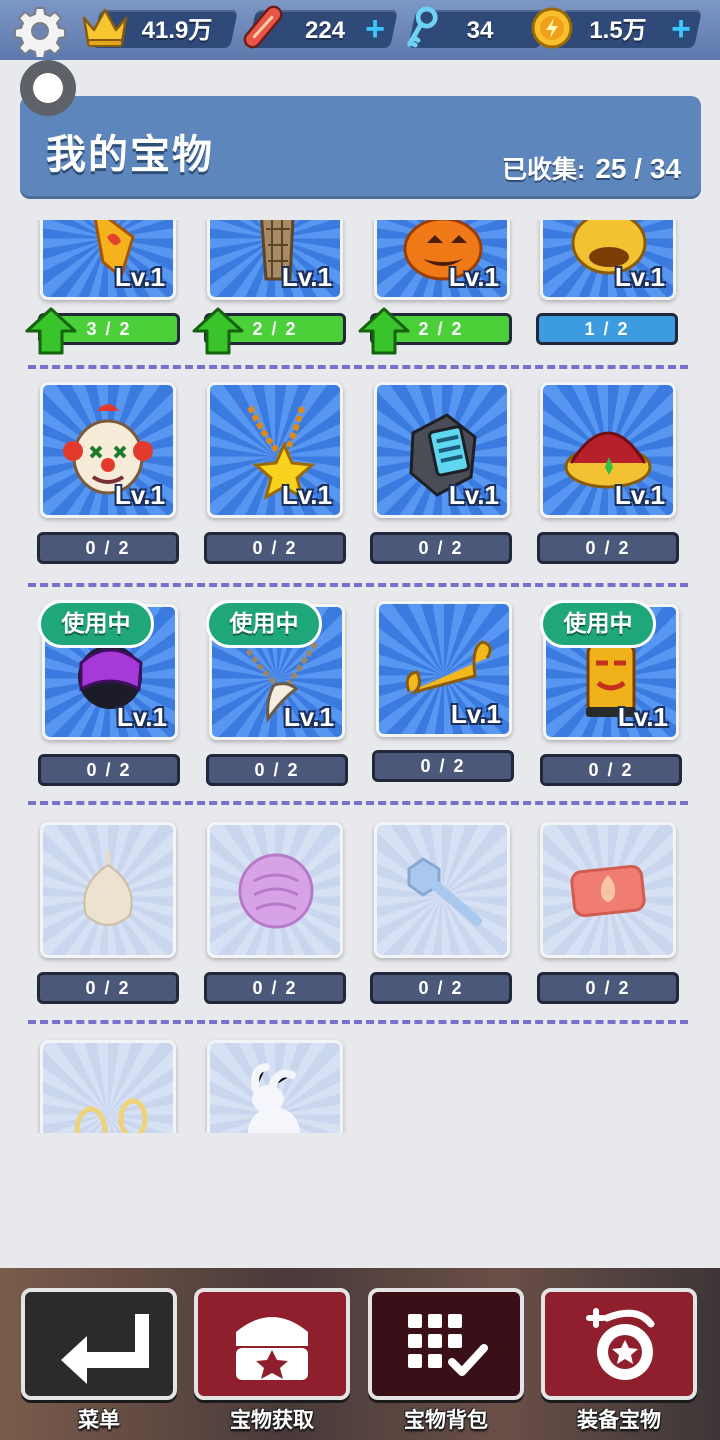 This screenshot has height=1440, width=720. I want to click on currency-bar: 41.9万 224 + 34 1.5万 +, so click(360, 30).